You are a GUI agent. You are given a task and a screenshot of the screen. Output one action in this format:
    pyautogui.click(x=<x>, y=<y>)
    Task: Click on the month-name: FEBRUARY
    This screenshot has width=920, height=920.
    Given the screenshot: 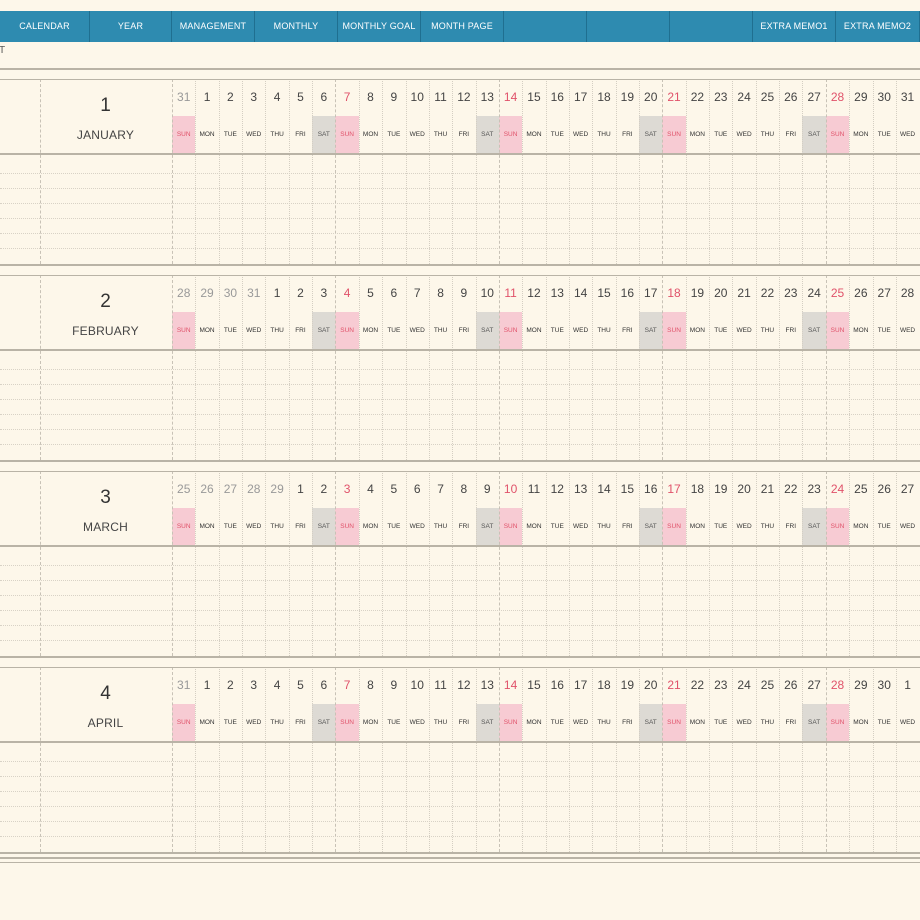 What is the action you would take?
    pyautogui.click(x=105, y=331)
    